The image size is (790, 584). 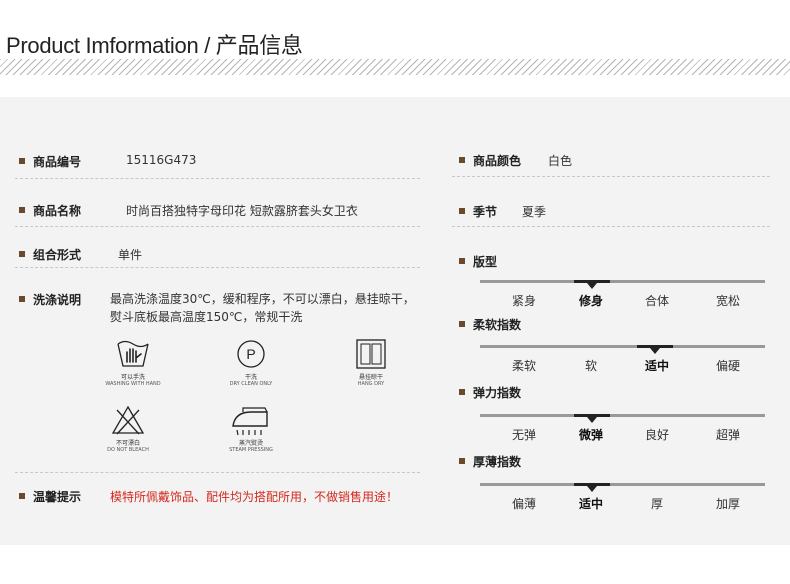 I want to click on care-cn: 蒸汽熨烫, so click(x=250, y=443).